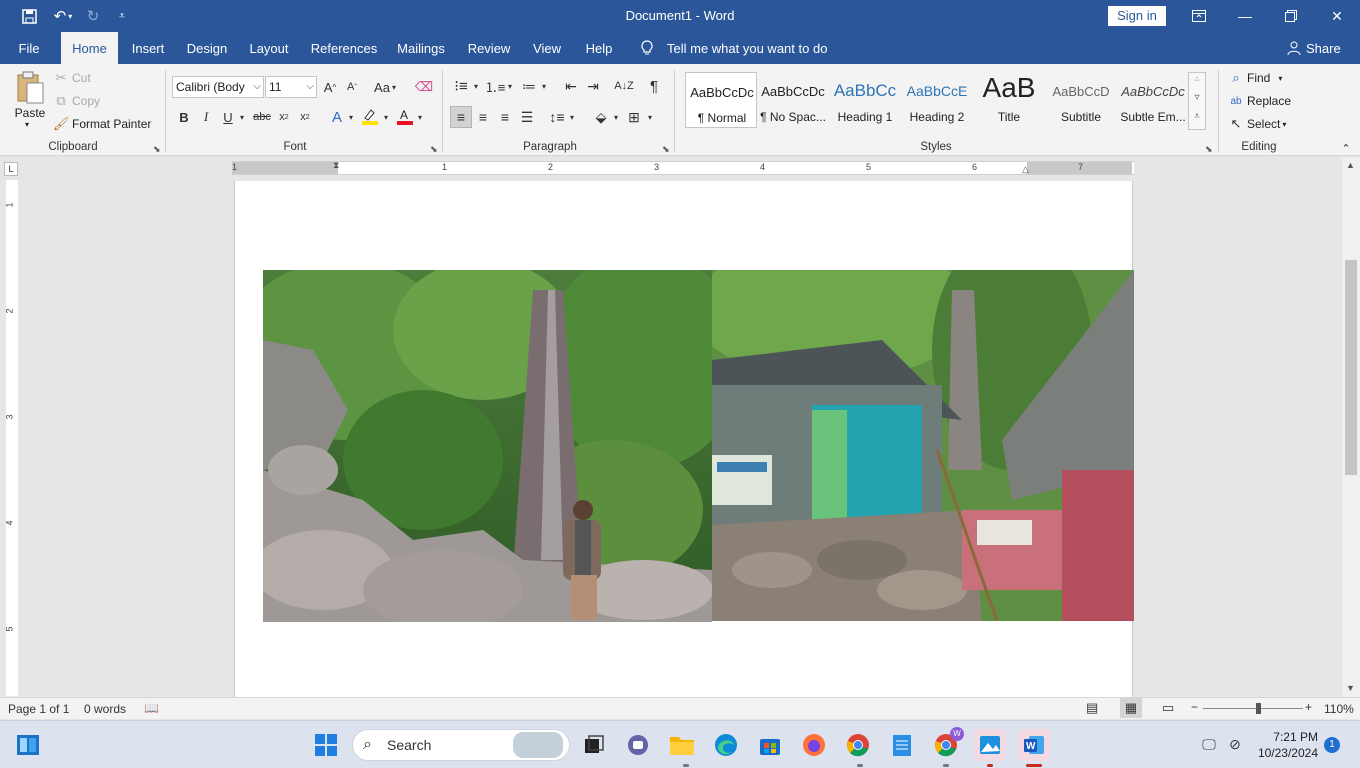 The width and height of the screenshot is (1360, 768). I want to click on paste-icon, so click(30, 88).